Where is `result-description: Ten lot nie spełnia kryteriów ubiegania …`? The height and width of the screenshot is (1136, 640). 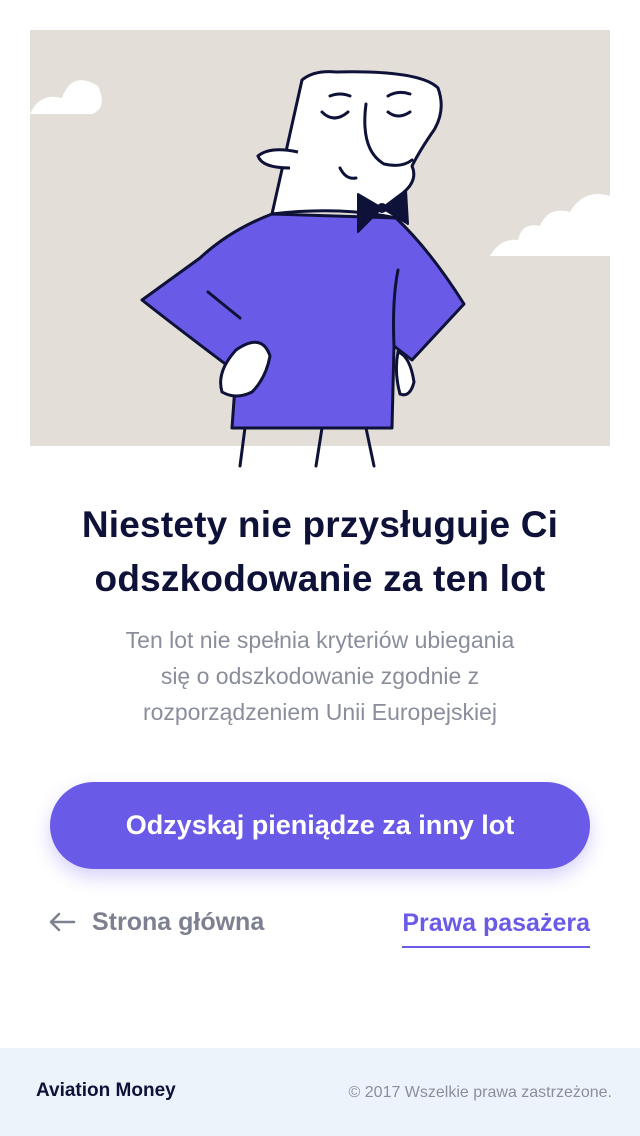 result-description: Ten lot nie spełnia kryteriów ubiegania … is located at coordinates (320, 676).